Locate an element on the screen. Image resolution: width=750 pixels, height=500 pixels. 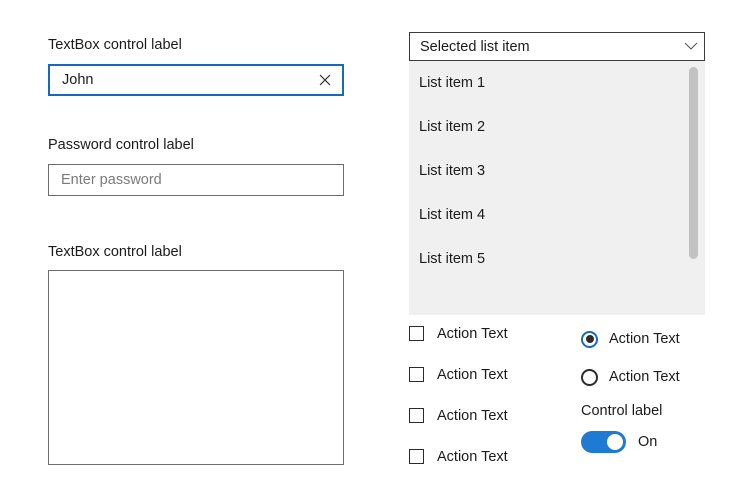
toggle-control-label: Control label is located at coordinates (622, 411).